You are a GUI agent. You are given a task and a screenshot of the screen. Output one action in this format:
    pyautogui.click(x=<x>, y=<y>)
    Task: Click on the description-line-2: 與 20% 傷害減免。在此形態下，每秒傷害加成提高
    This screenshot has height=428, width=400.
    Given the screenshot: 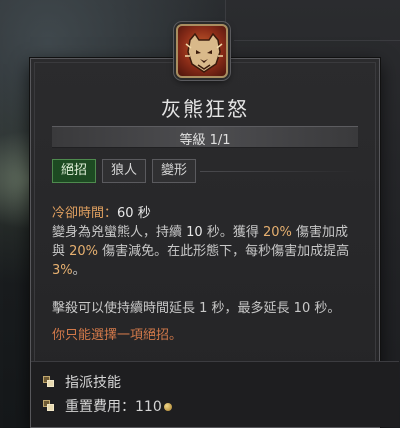 What is the action you would take?
    pyautogui.click(x=212, y=251)
    